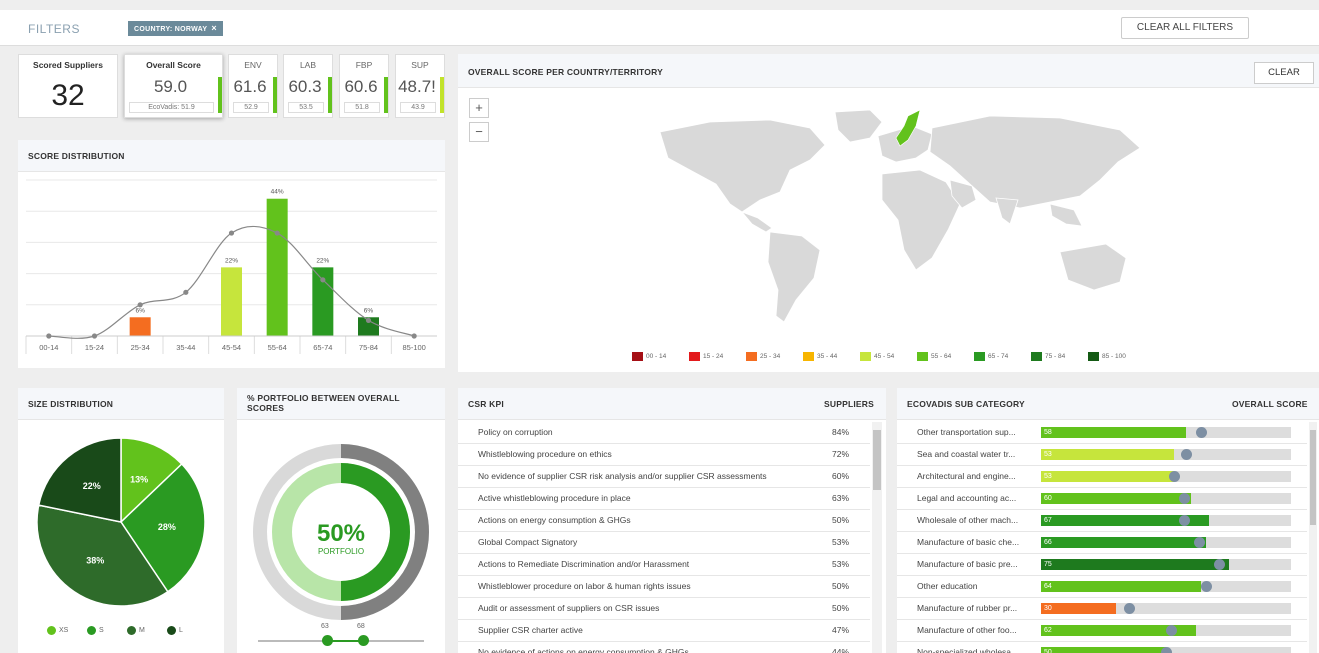  What do you see at coordinates (664, 543) in the screenshot?
I see `table-row: Global Compact Signatory 53%` at bounding box center [664, 543].